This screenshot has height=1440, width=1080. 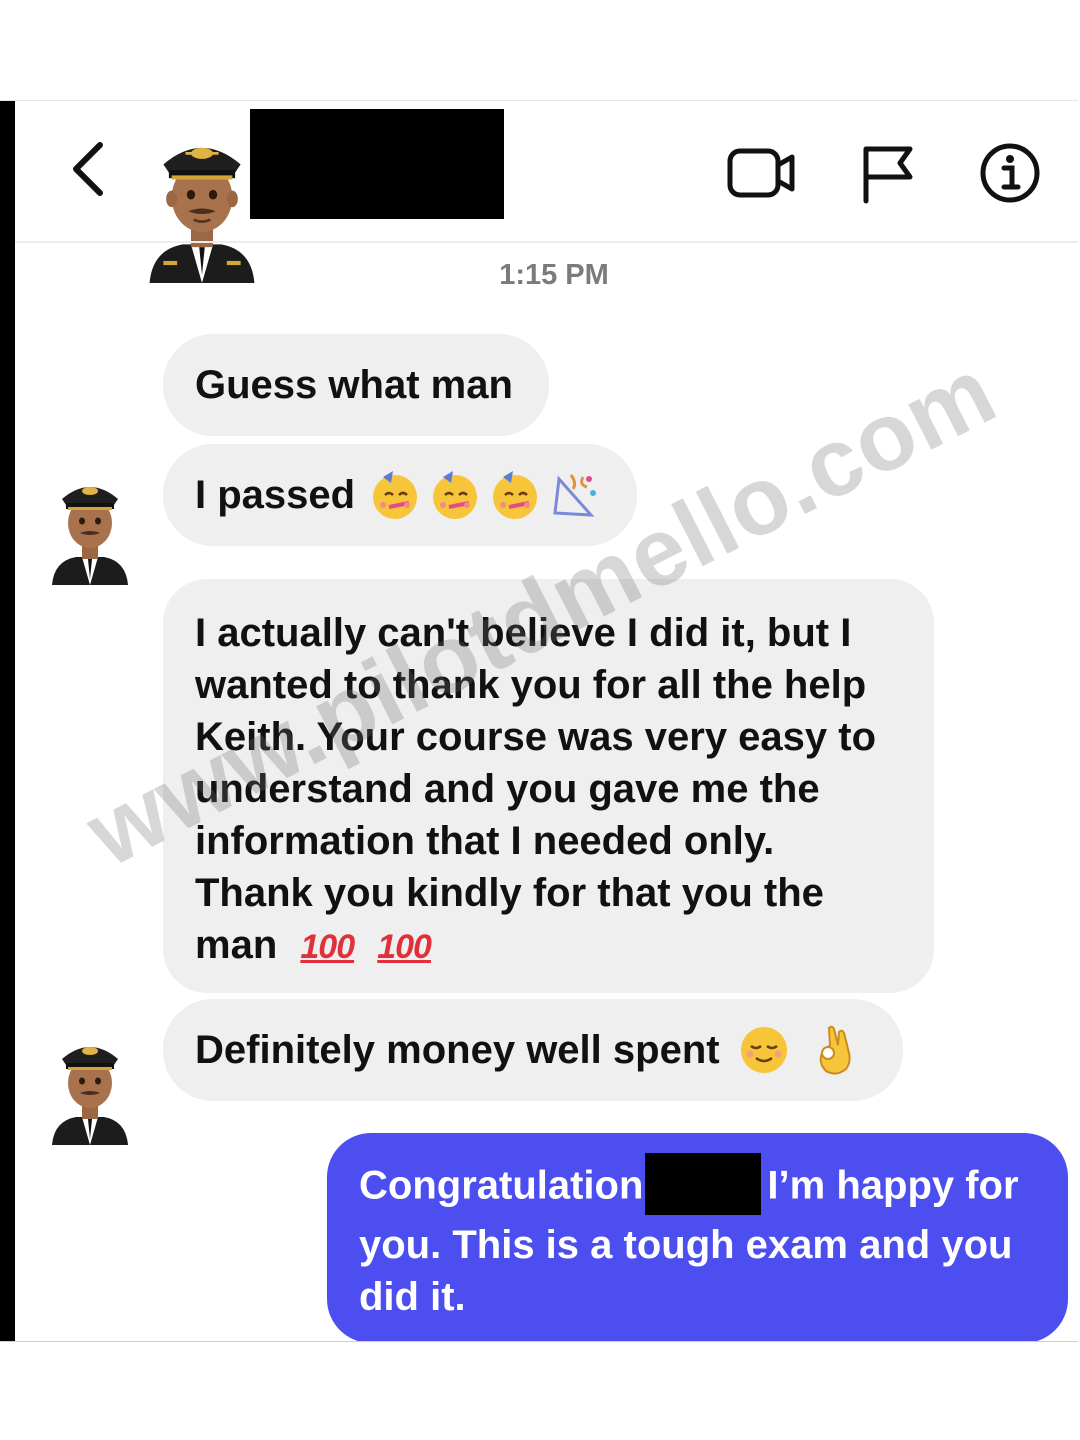 I want to click on message-text: Congratulation, so click(x=501, y=1185).